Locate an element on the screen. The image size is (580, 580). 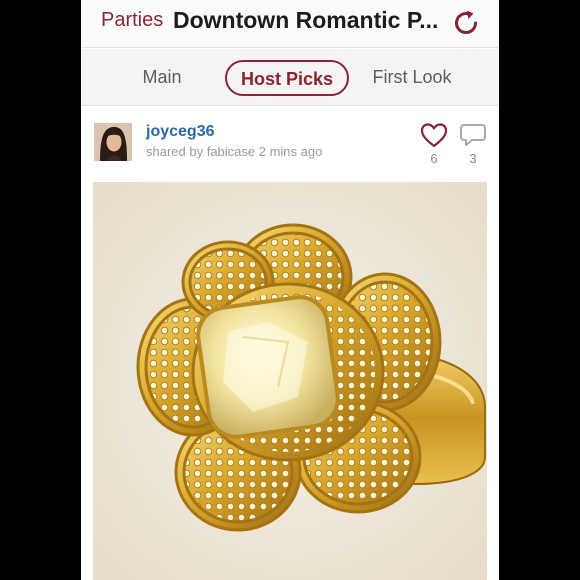
tab-first-look: First Look is located at coordinates (412, 78).